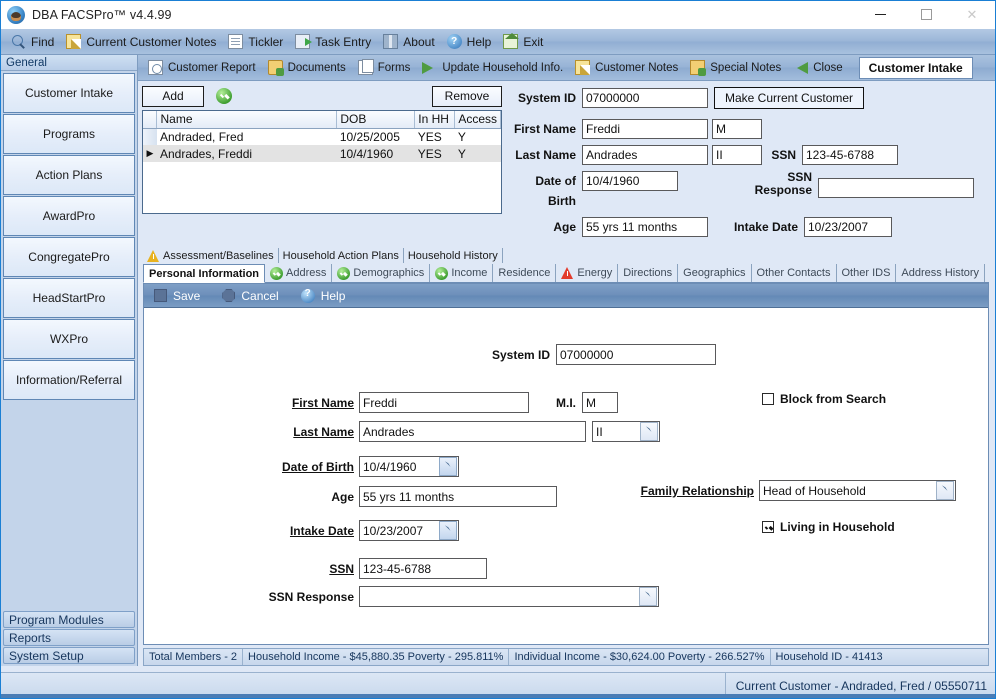 The height and width of the screenshot is (699, 996). I want to click on tab-directions: Directions, so click(648, 273).